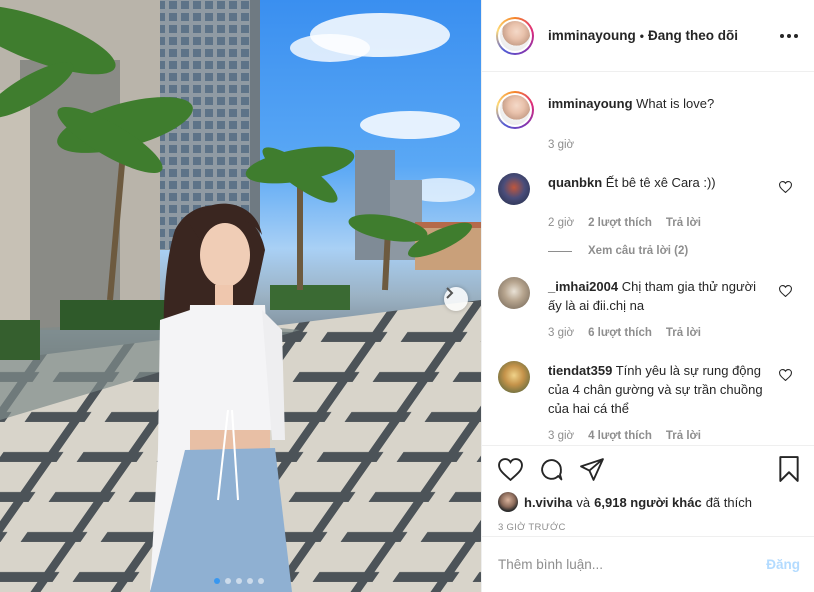  What do you see at coordinates (675, 103) in the screenshot?
I see `caption-text: What is love?` at bounding box center [675, 103].